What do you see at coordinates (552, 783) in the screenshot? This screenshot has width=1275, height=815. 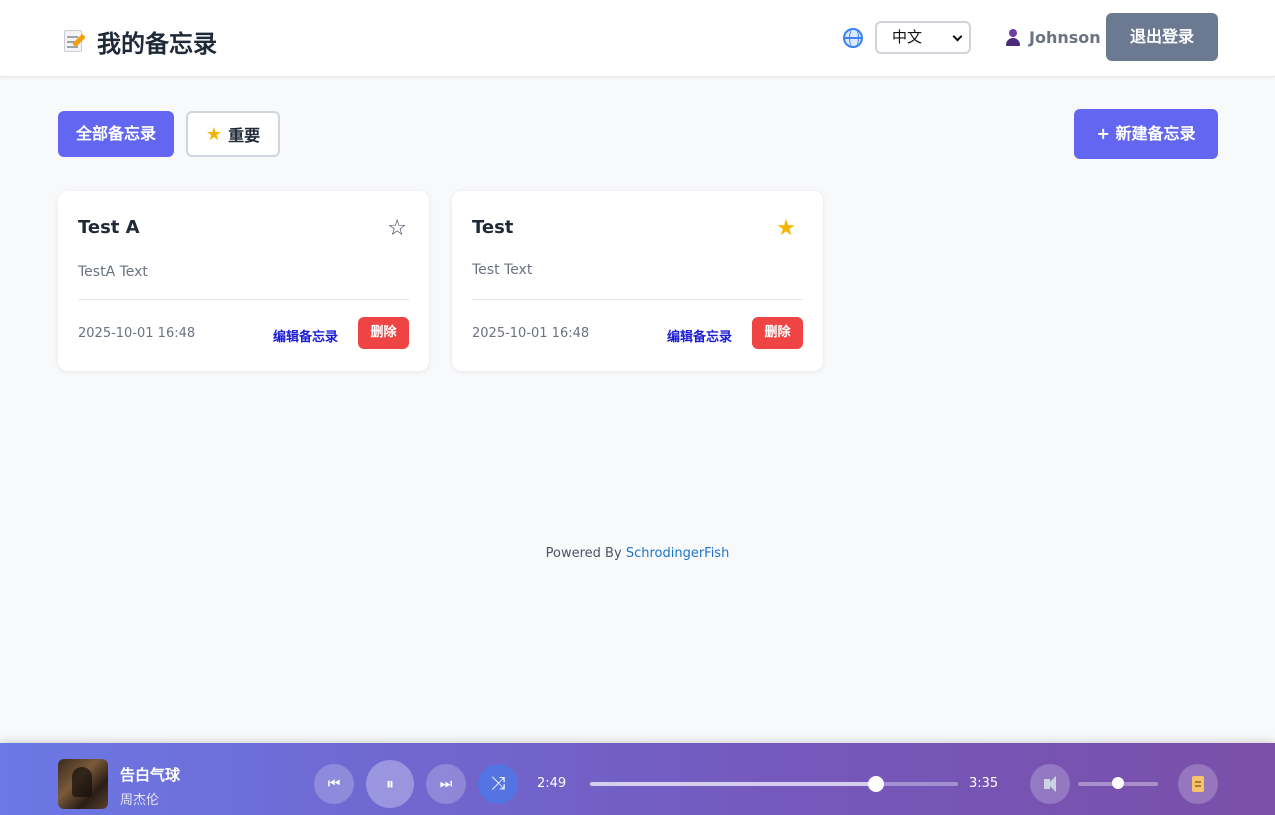 I see `current-time: 2:49` at bounding box center [552, 783].